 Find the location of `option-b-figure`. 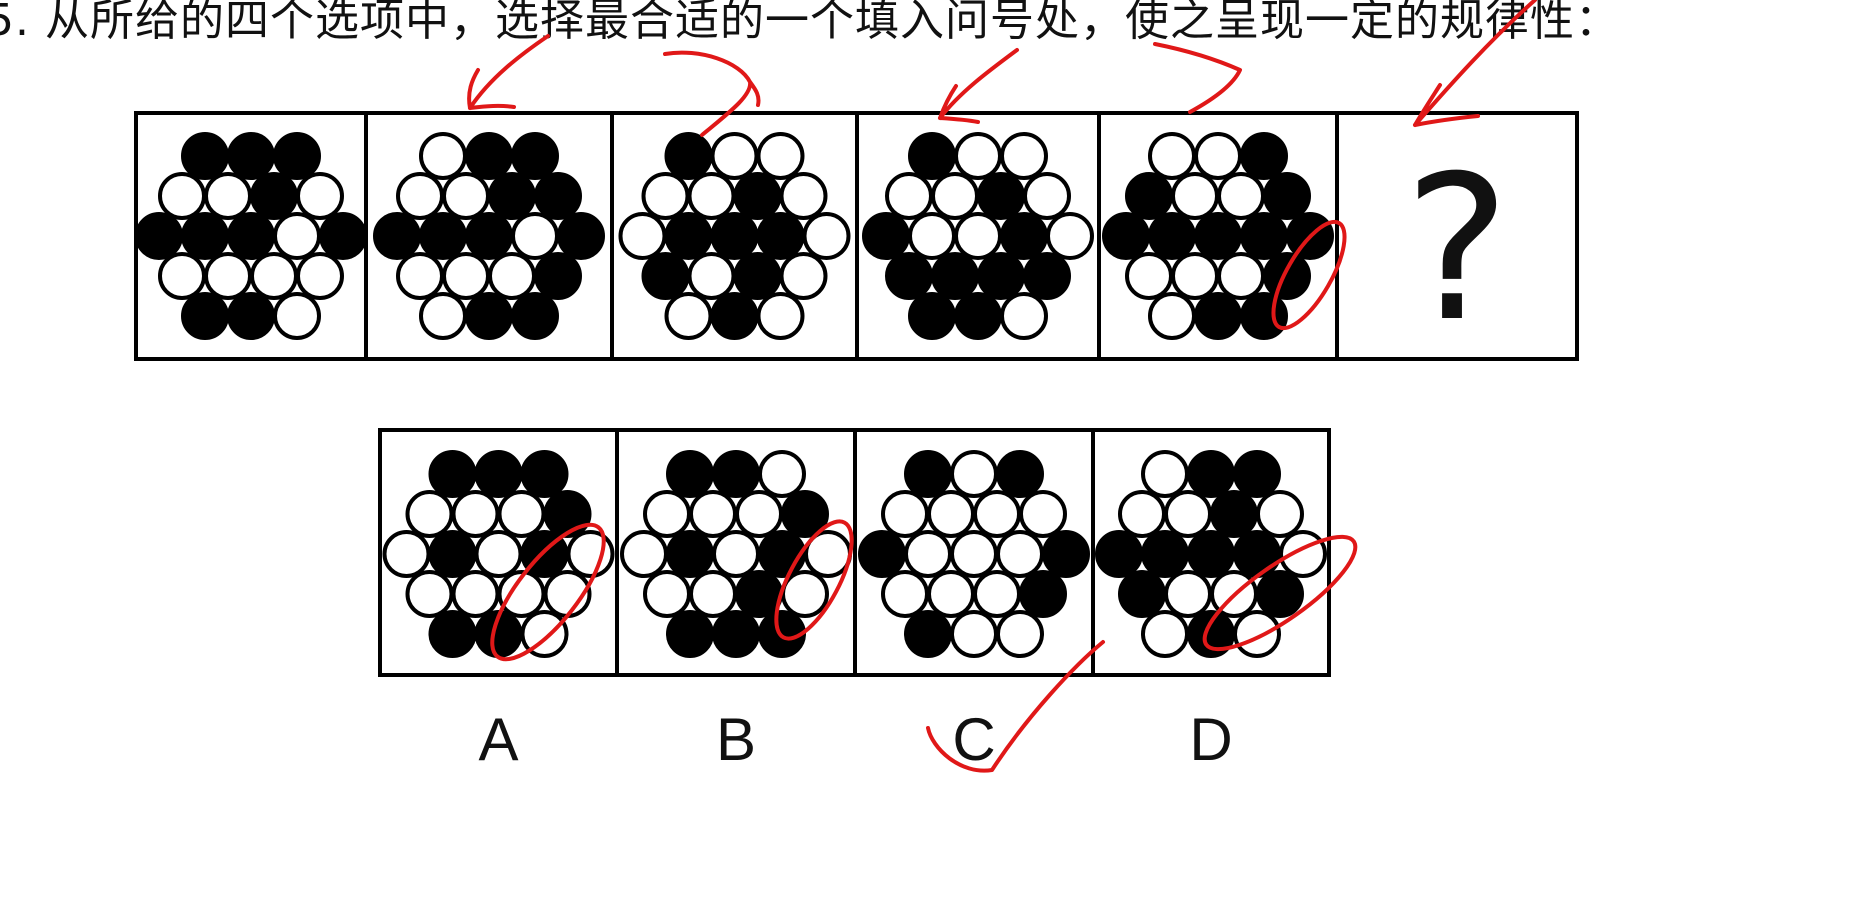

option-b-figure is located at coordinates (736, 554).